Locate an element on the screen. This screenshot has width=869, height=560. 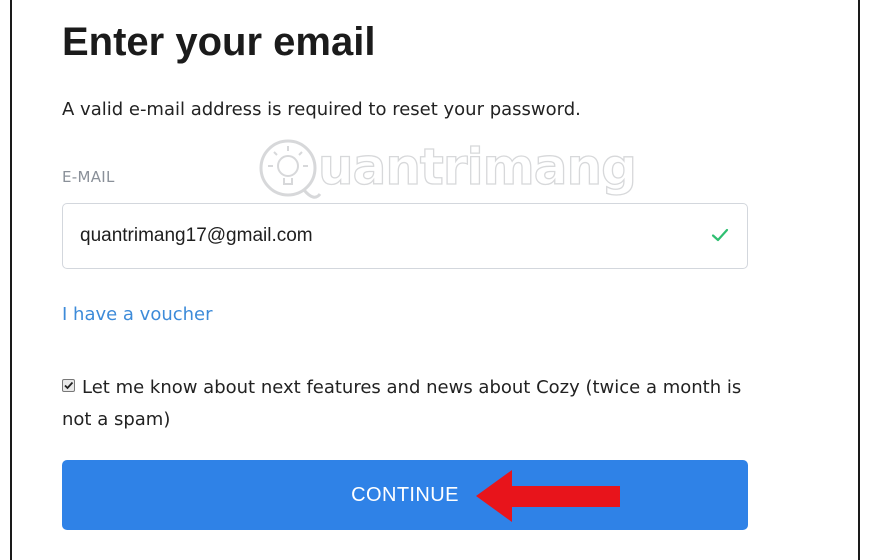
newsletter-checkbox is located at coordinates (68, 385).